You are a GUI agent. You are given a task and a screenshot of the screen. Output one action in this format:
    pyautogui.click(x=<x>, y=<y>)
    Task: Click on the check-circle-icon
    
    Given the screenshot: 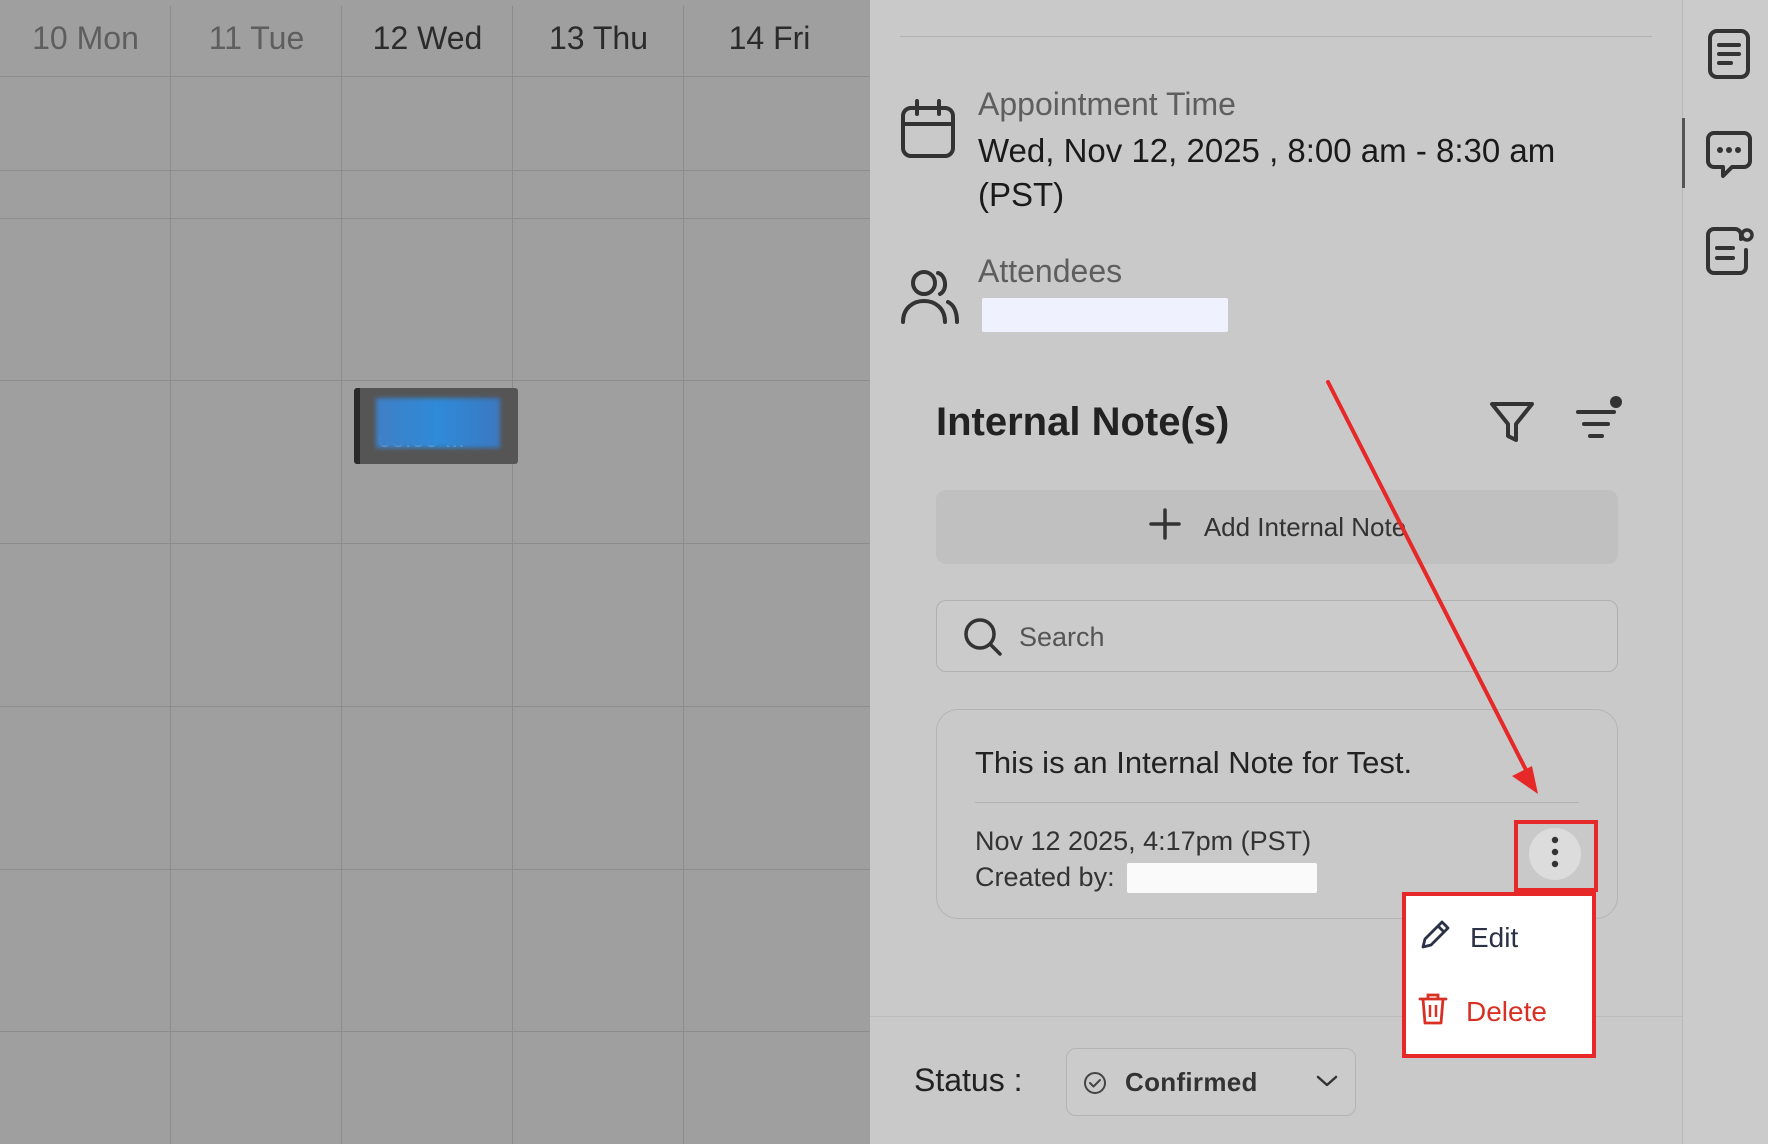 What is the action you would take?
    pyautogui.click(x=1095, y=1085)
    